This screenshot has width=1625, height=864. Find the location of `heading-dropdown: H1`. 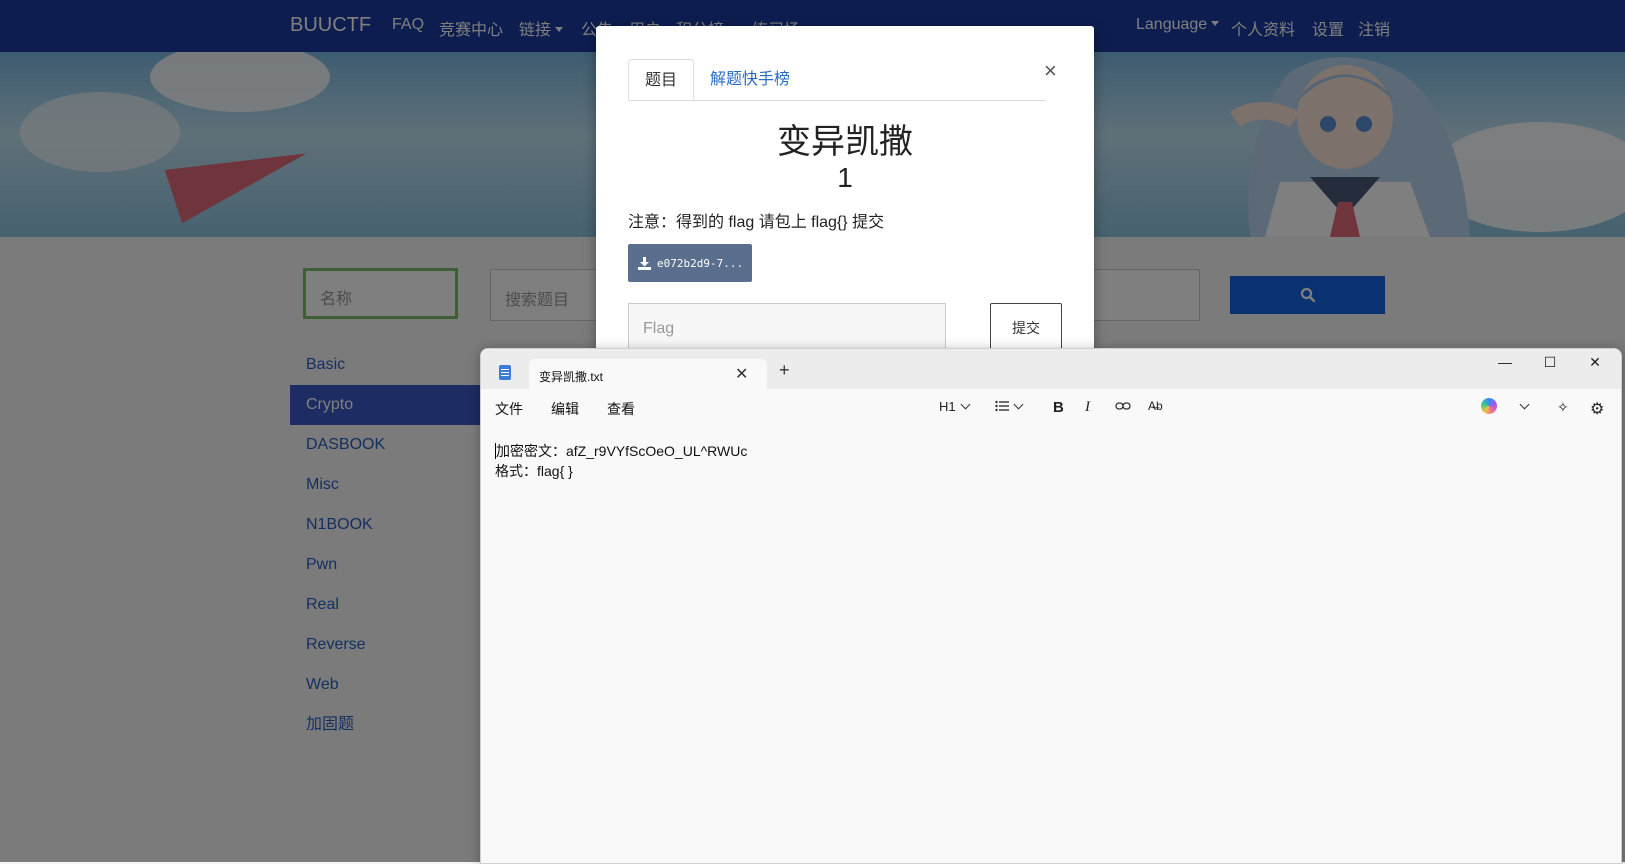

heading-dropdown: H1 is located at coordinates (955, 406).